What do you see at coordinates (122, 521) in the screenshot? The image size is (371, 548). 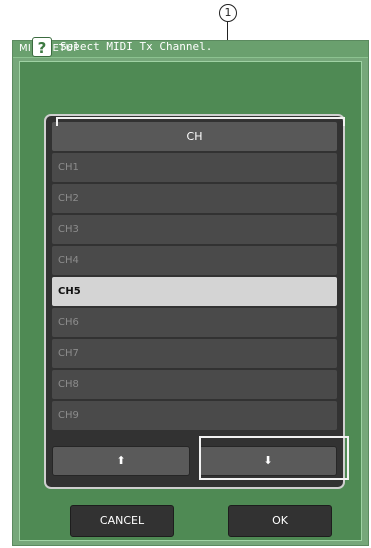 I see `cancel-button: CANCEL` at bounding box center [122, 521].